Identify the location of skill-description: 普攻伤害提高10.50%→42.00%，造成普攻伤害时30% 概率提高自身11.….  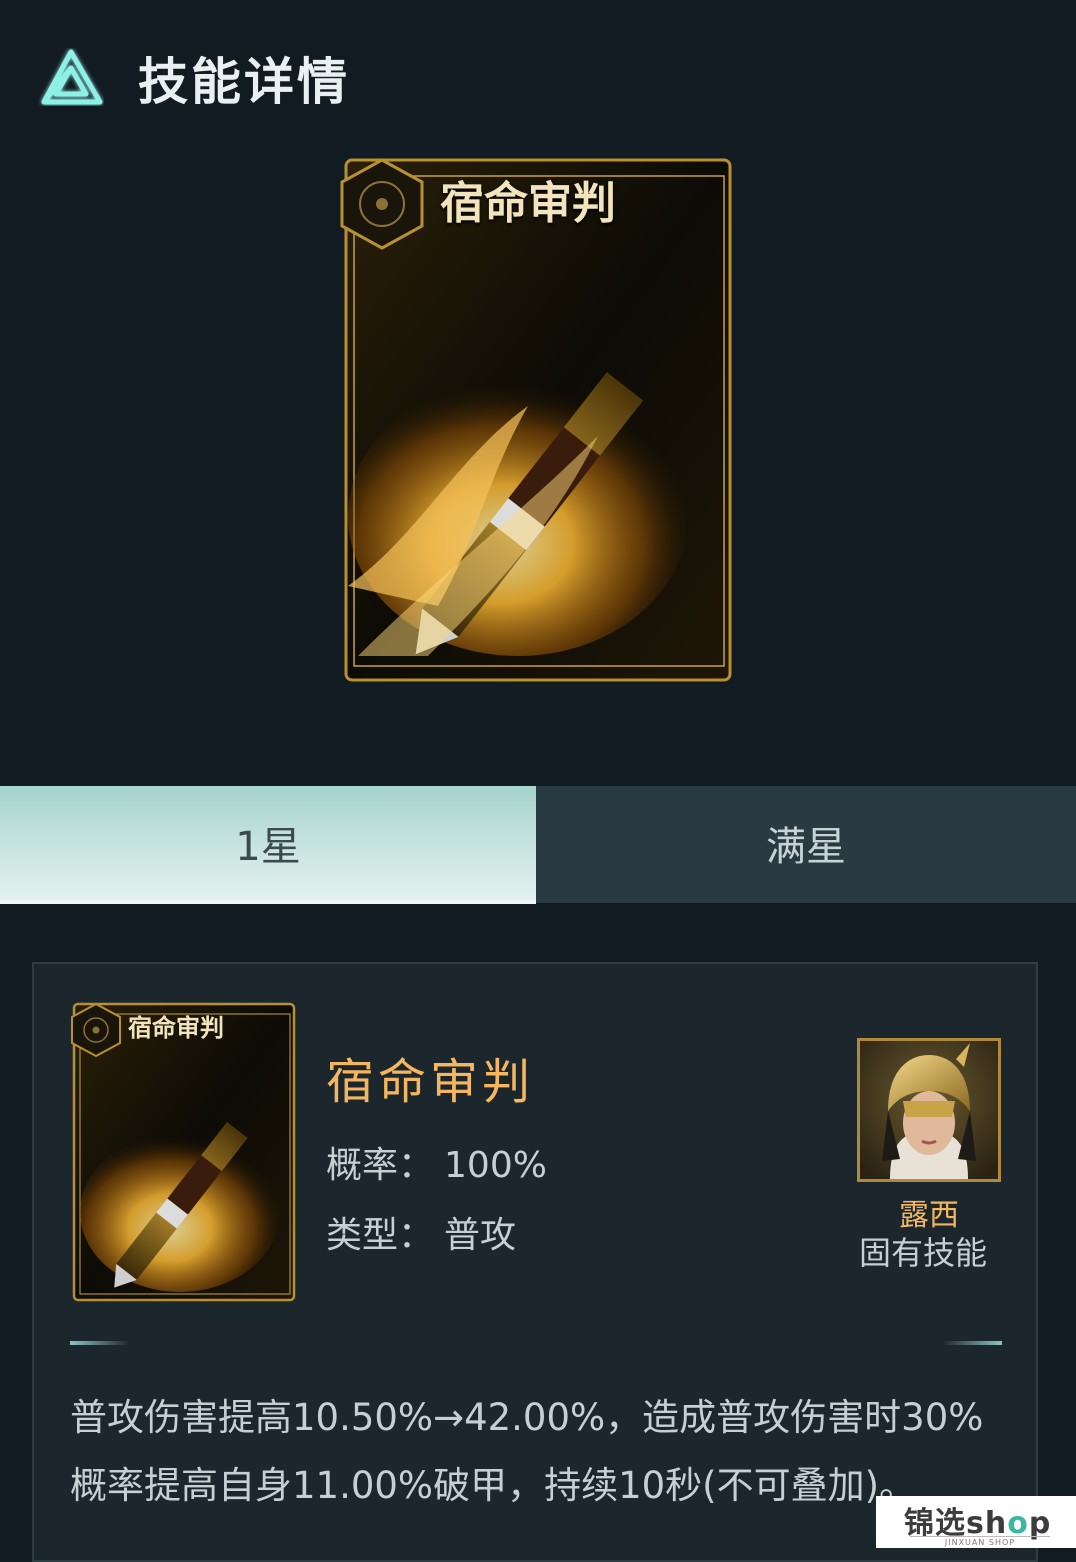
(540, 1452).